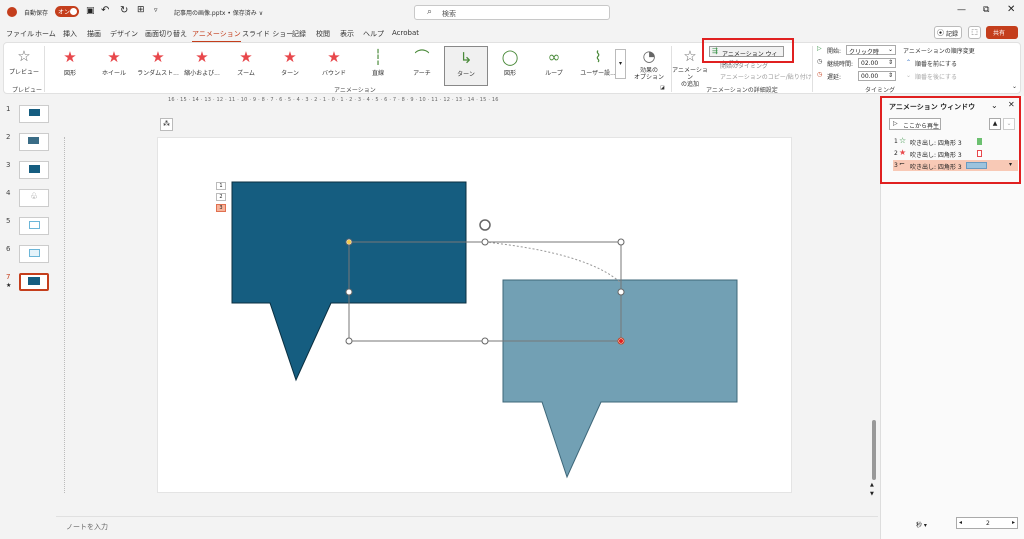  I want to click on callout-icon, so click(34, 281).